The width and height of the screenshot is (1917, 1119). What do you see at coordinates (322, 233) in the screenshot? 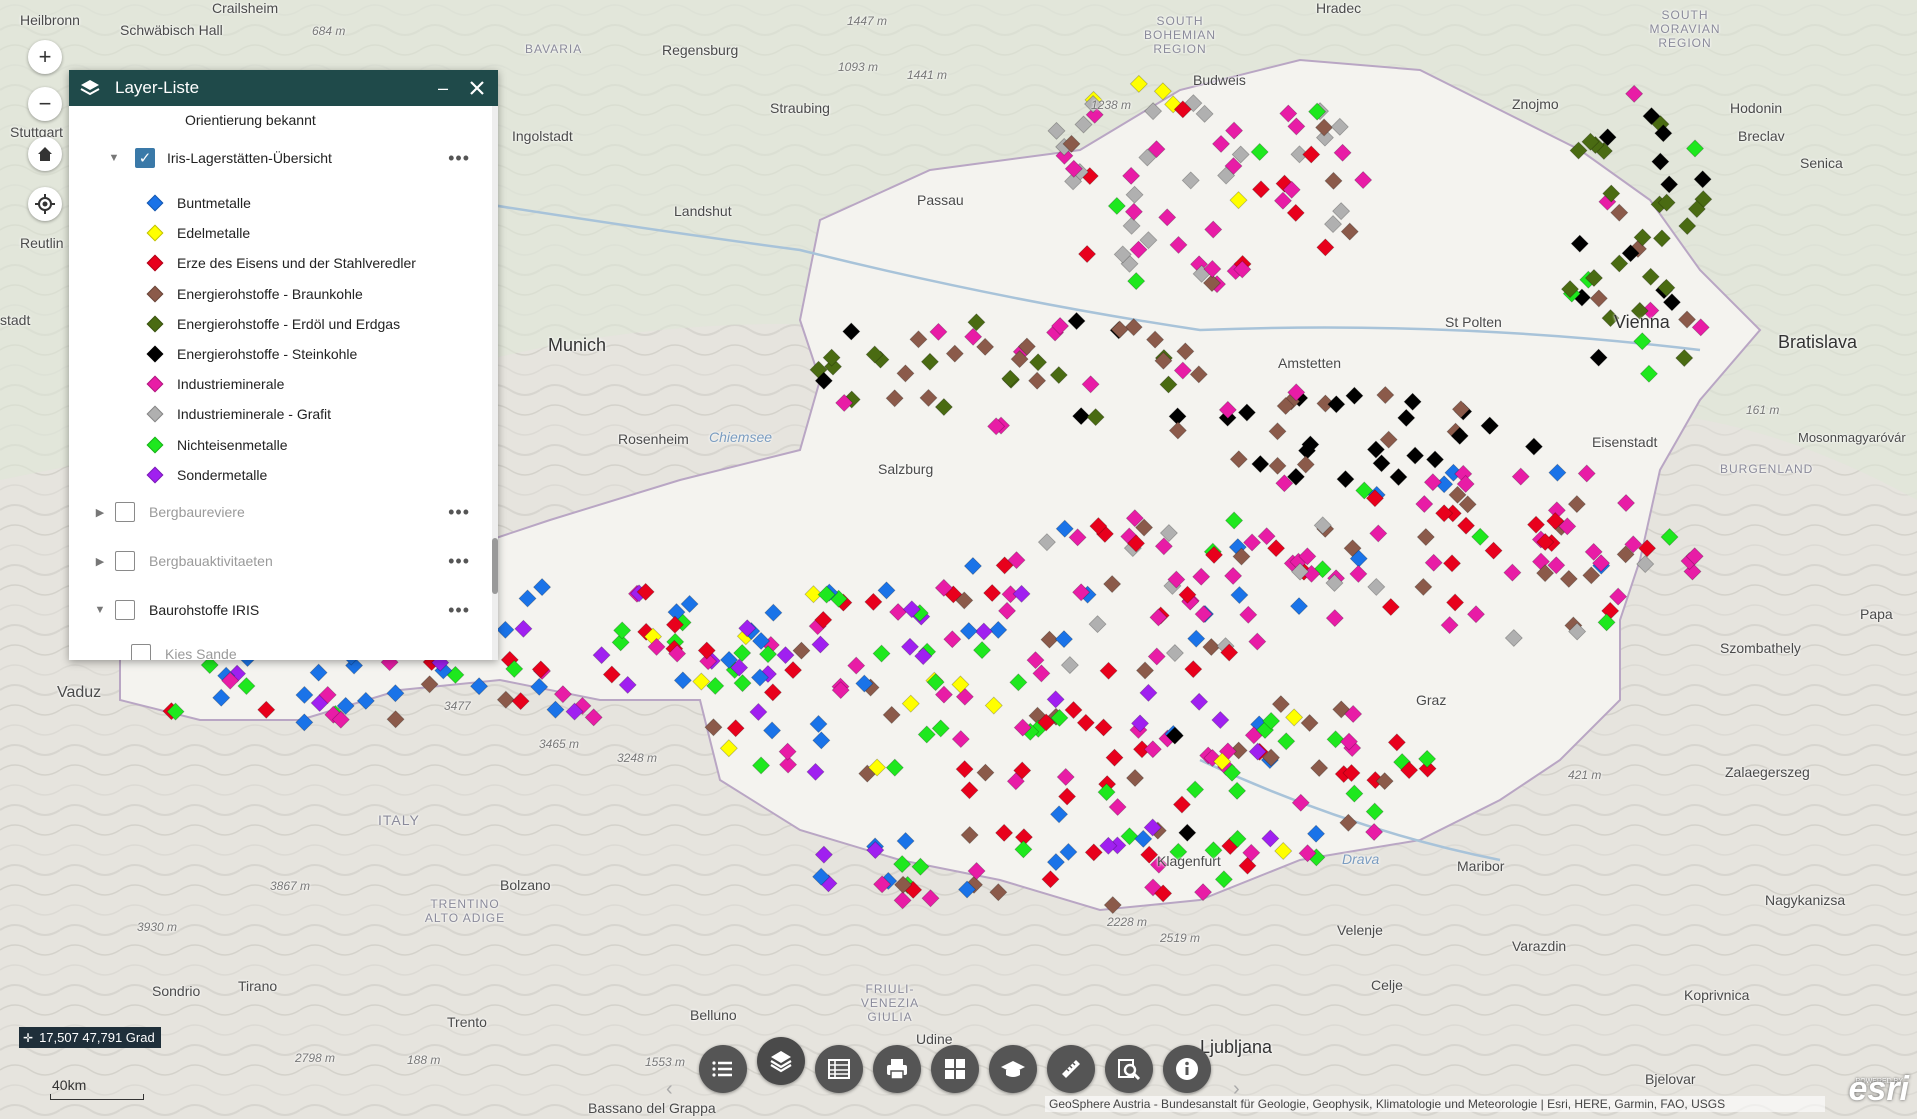
I see `legend-item: Edelmetalle` at bounding box center [322, 233].